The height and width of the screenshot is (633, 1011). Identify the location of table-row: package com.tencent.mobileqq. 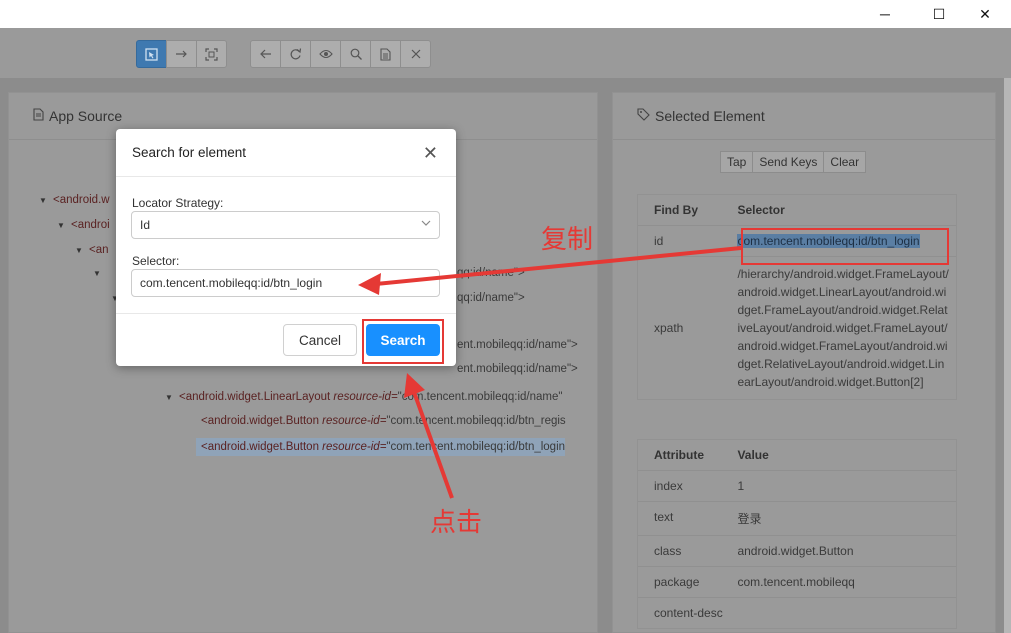
(797, 581).